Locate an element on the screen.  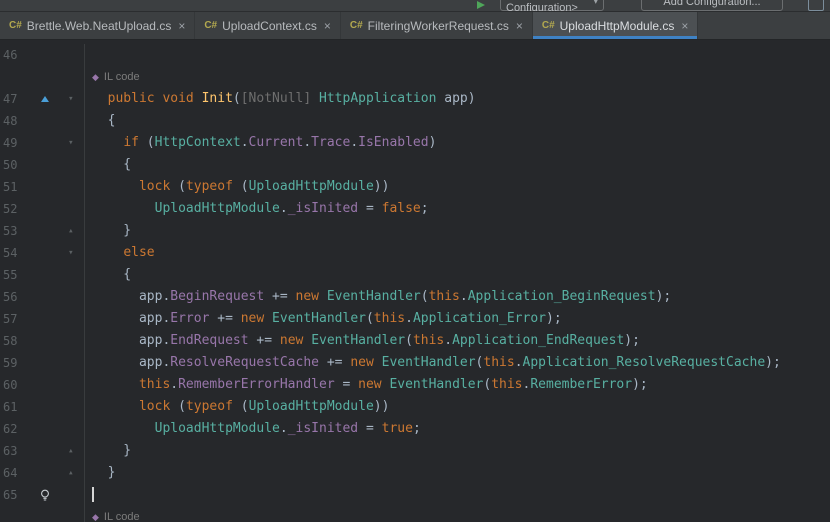
line-number: 49 is located at coordinates (10, 143).